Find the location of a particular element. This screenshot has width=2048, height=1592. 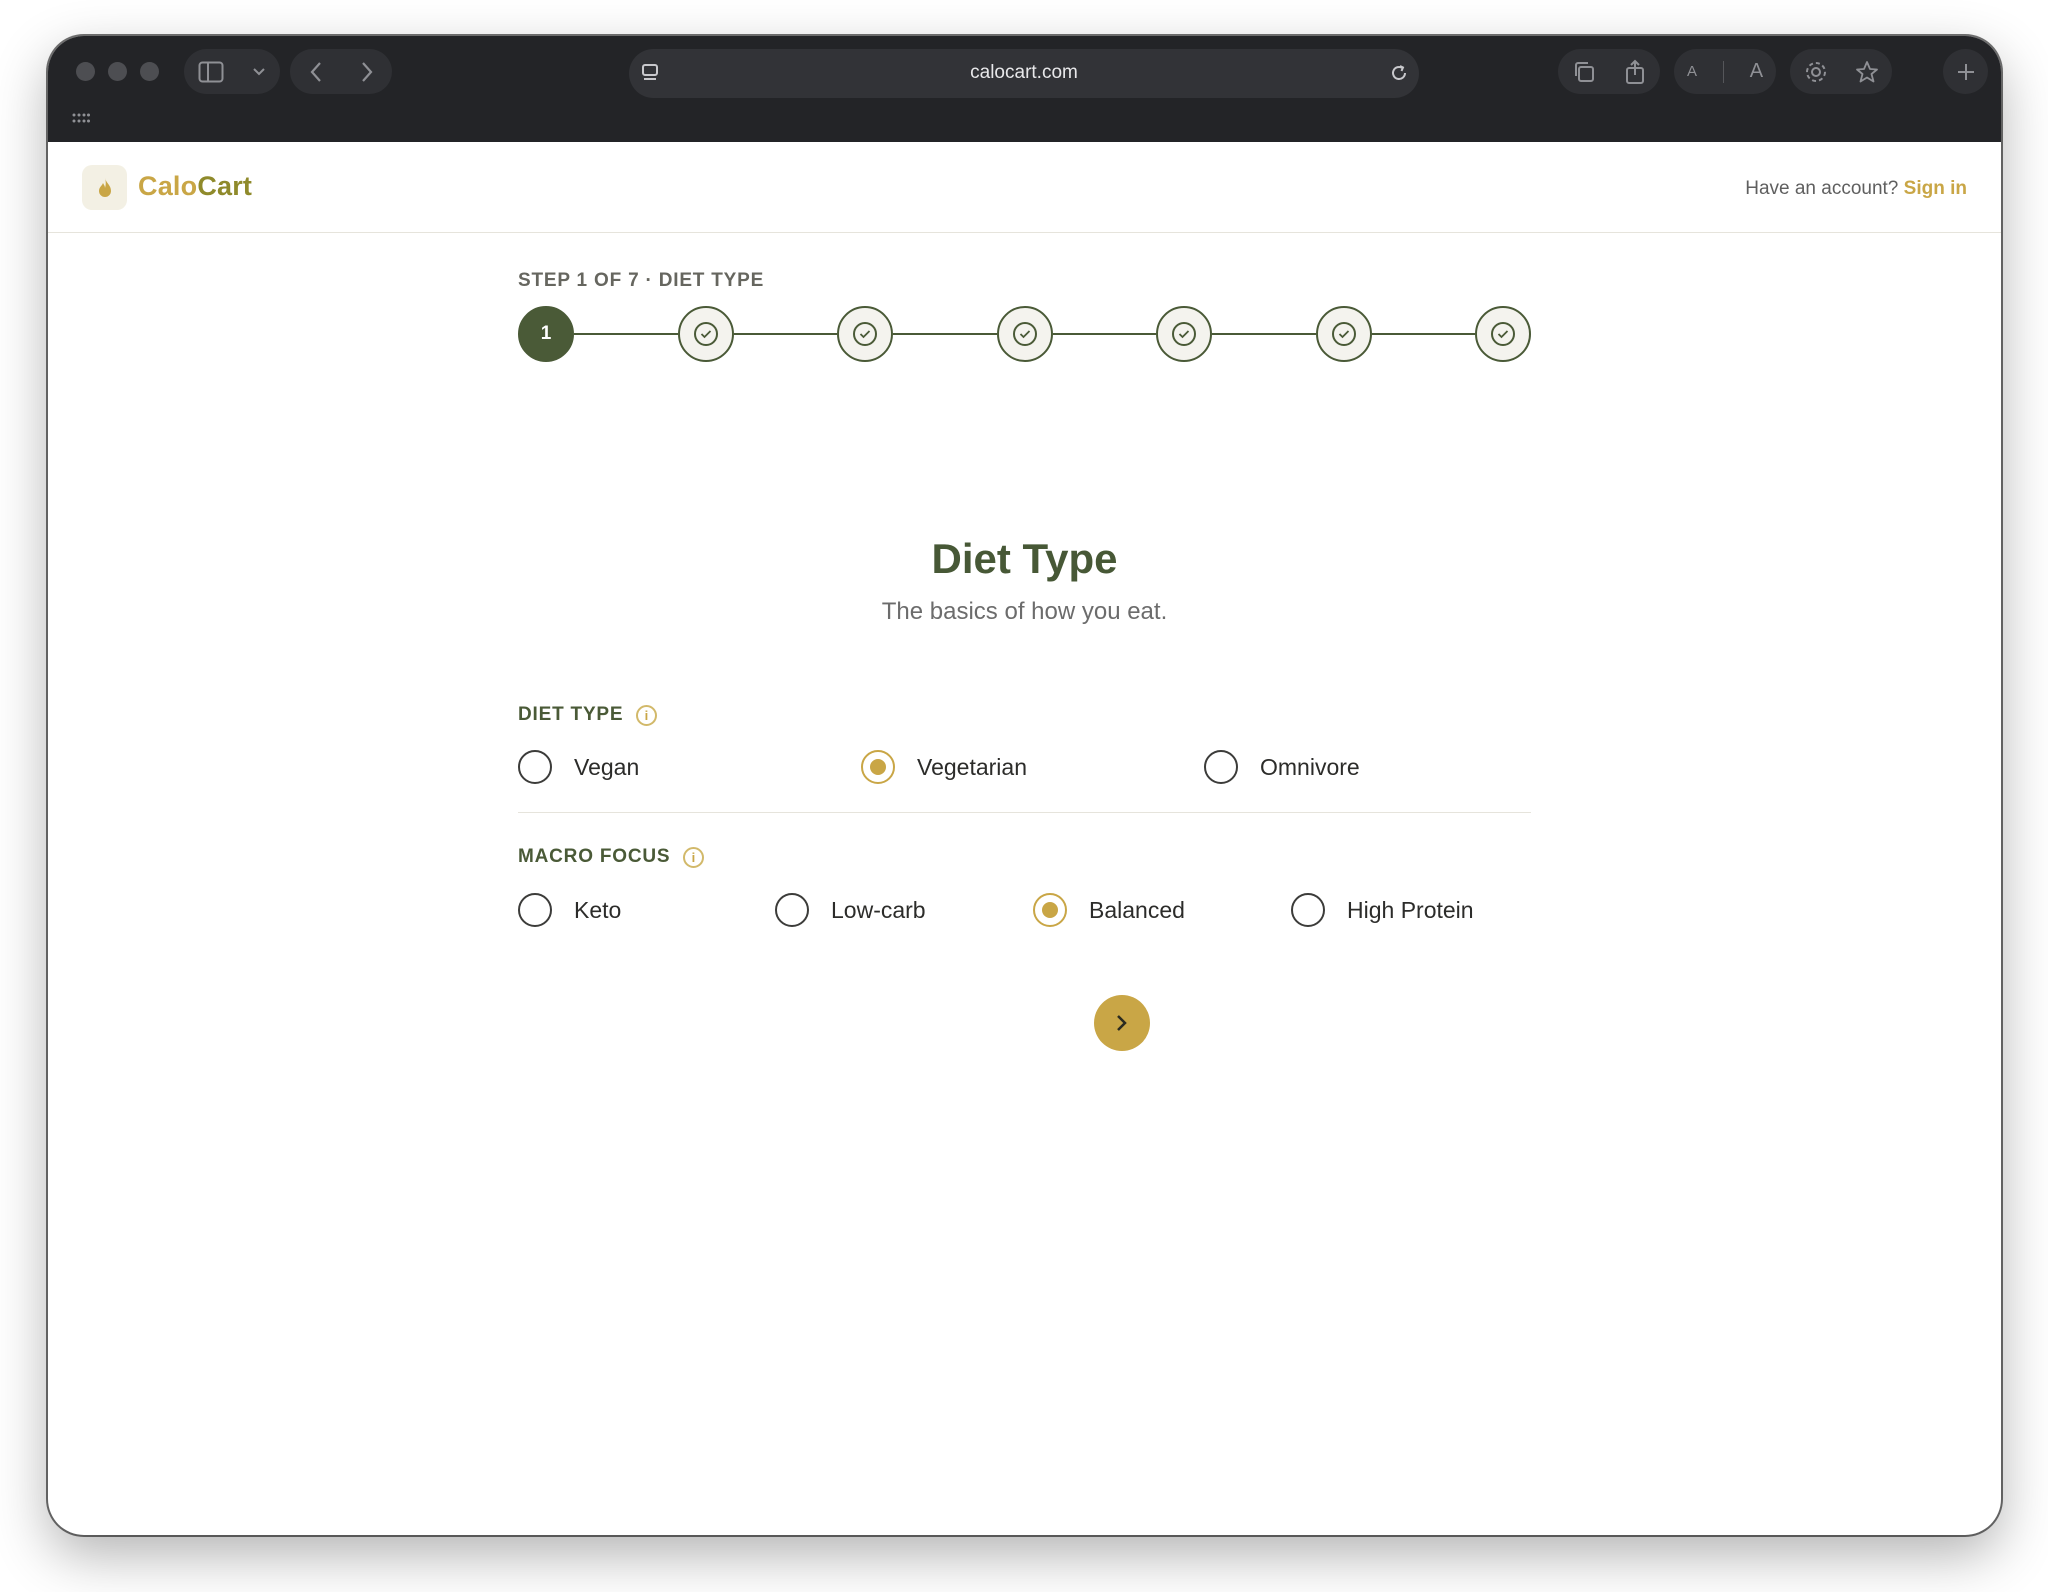

chevron-right-icon is located at coordinates (1122, 1023).